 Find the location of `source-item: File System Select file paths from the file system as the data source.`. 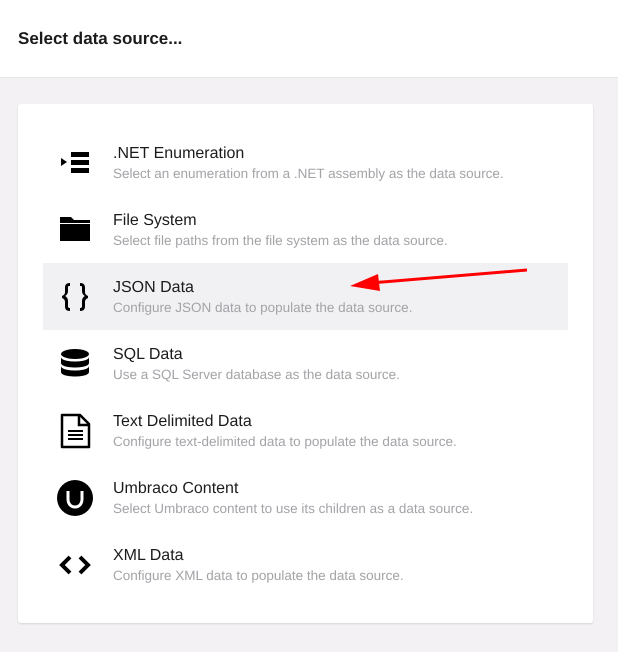

source-item: File System Select file paths from the file system as the data source. is located at coordinates (305, 229).